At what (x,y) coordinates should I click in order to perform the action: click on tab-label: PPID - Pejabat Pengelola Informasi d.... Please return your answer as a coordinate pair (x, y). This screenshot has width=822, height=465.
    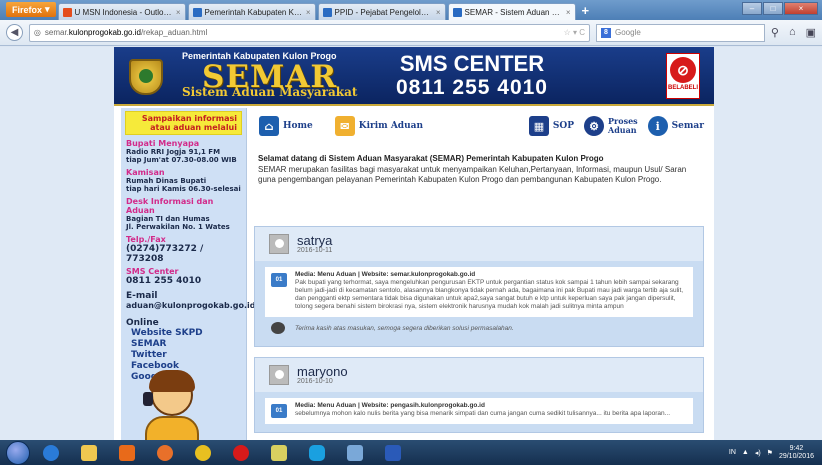
    Looking at the image, I should click on (383, 12).